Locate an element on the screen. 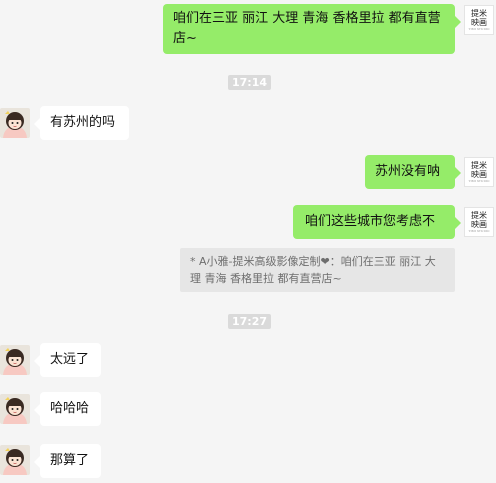 The image size is (496, 483). message-bubble-received: 哈哈哈 is located at coordinates (67, 409).